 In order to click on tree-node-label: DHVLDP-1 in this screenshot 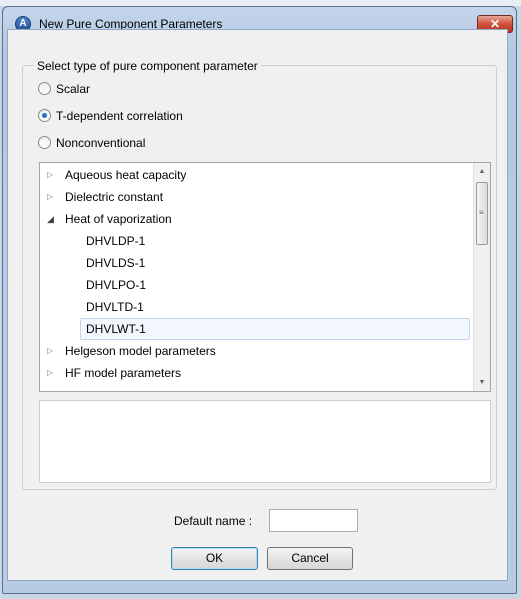, I will do `click(116, 241)`.